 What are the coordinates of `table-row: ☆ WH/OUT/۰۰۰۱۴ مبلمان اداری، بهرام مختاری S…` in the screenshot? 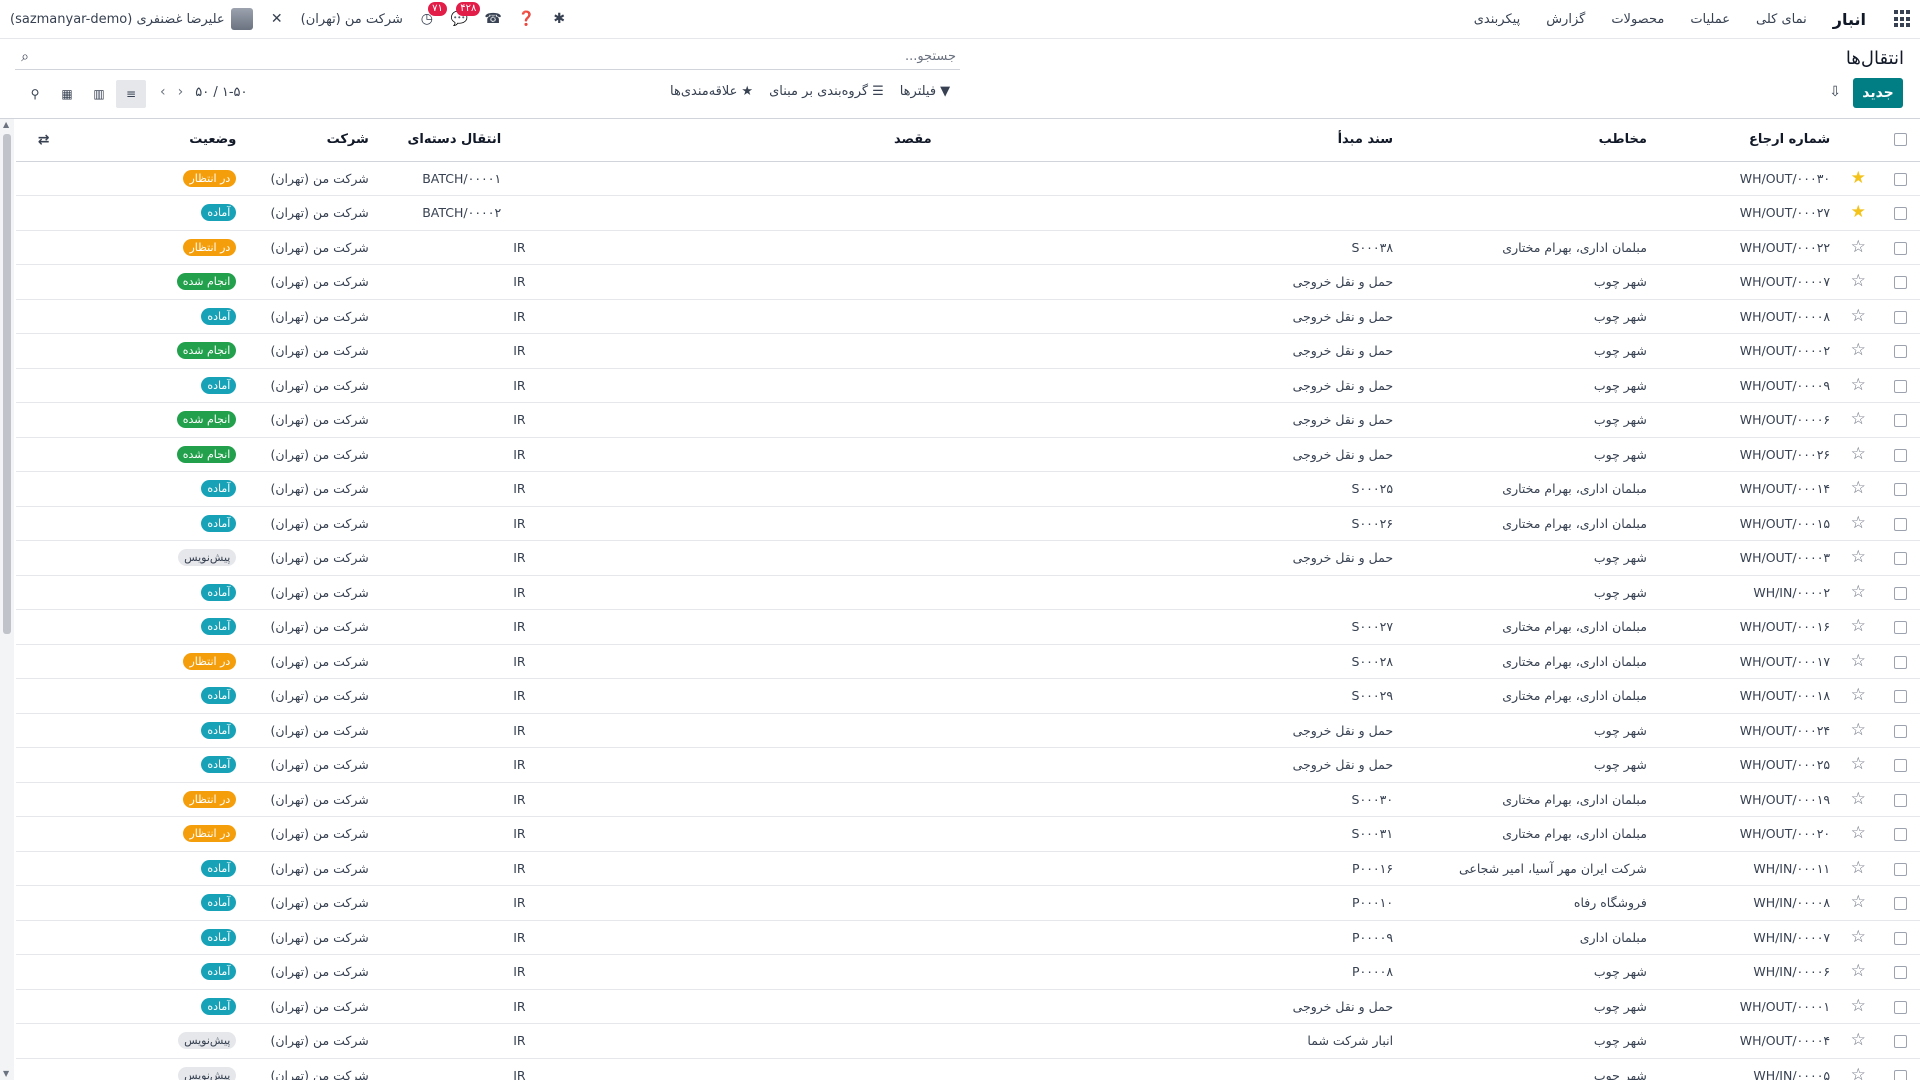 It's located at (968, 489).